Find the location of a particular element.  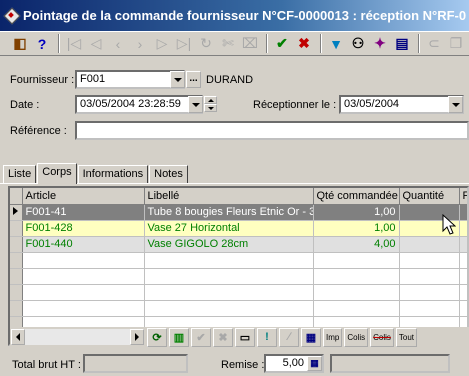

trash-icon: ▥ is located at coordinates (179, 337).